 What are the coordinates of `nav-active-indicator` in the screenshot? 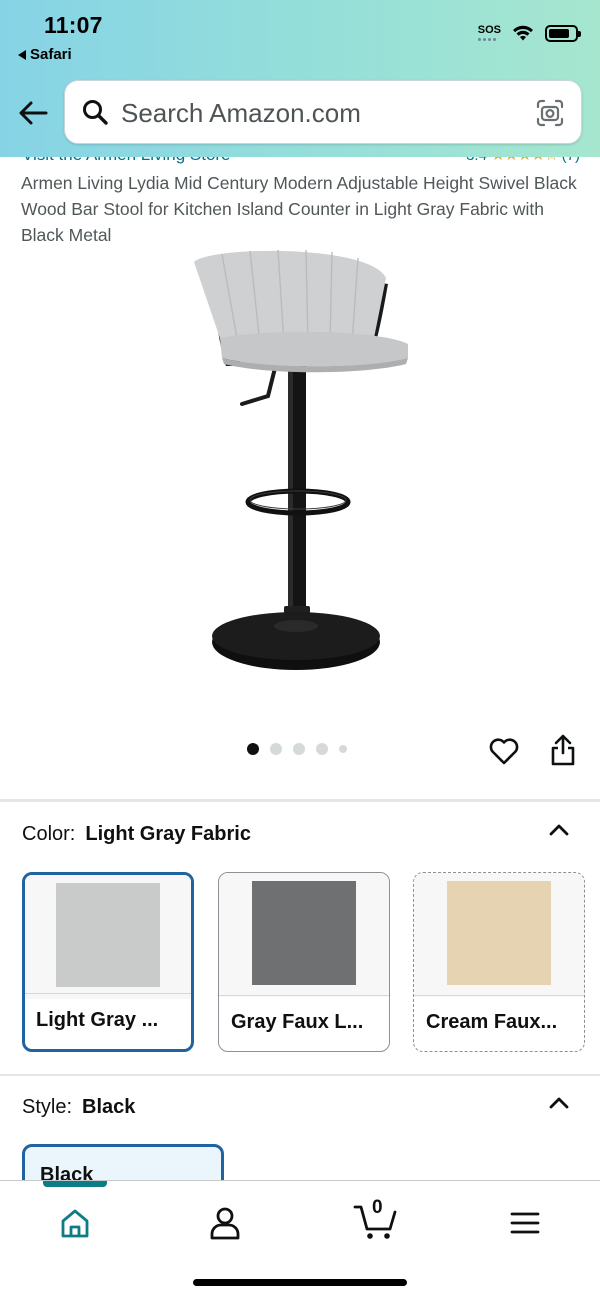 It's located at (75, 1184).